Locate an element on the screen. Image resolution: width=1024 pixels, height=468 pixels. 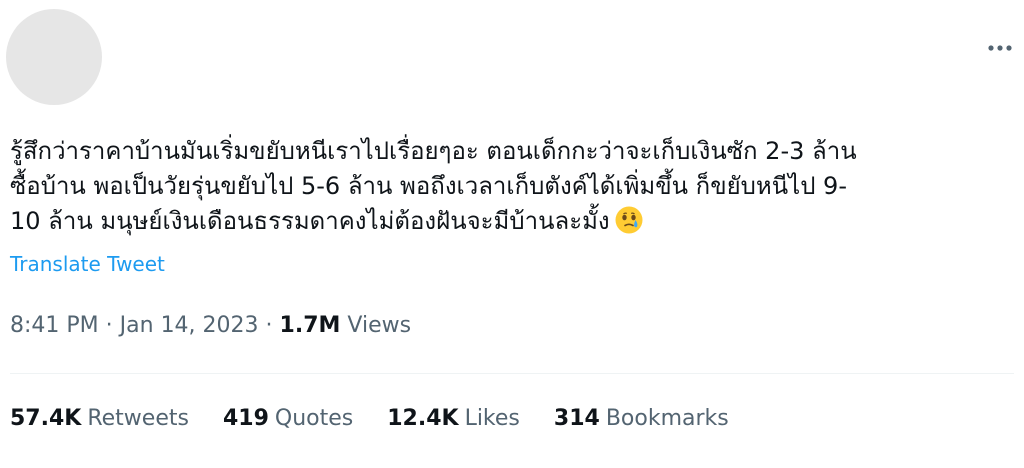
avatar is located at coordinates (54, 57).